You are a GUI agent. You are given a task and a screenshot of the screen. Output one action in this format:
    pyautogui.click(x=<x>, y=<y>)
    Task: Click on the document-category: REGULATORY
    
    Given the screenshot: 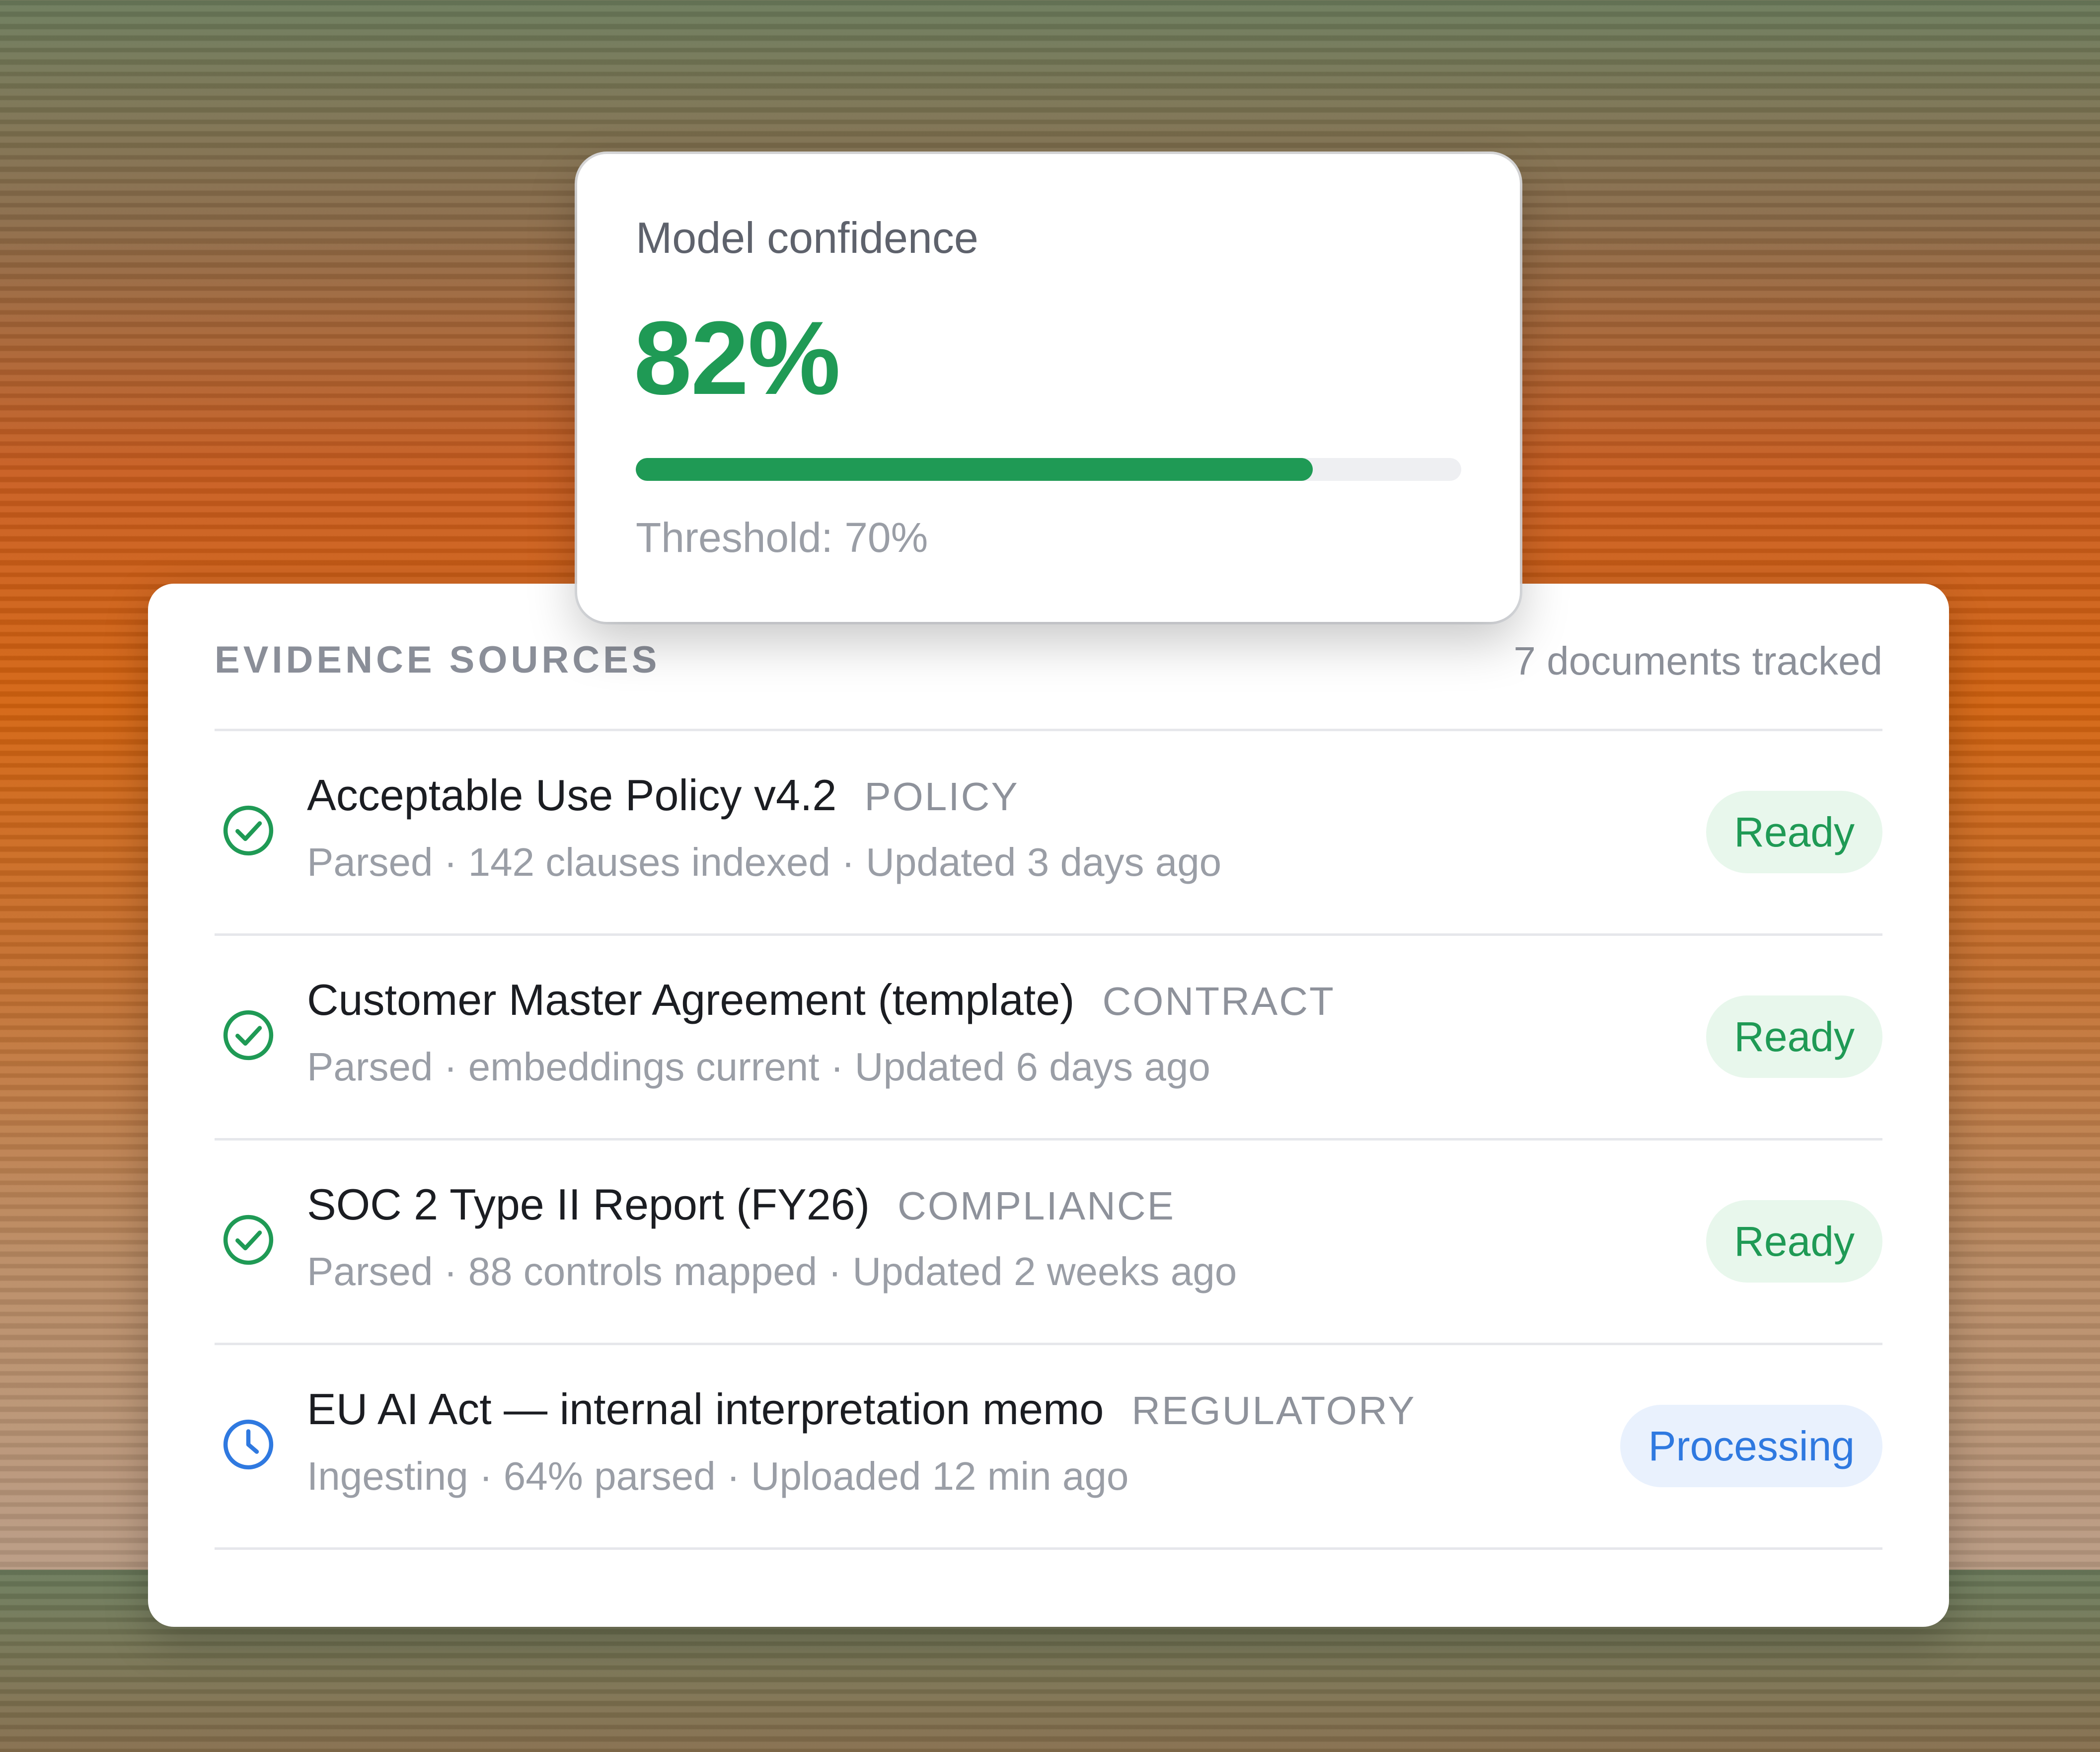 What is the action you would take?
    pyautogui.click(x=1273, y=1410)
    